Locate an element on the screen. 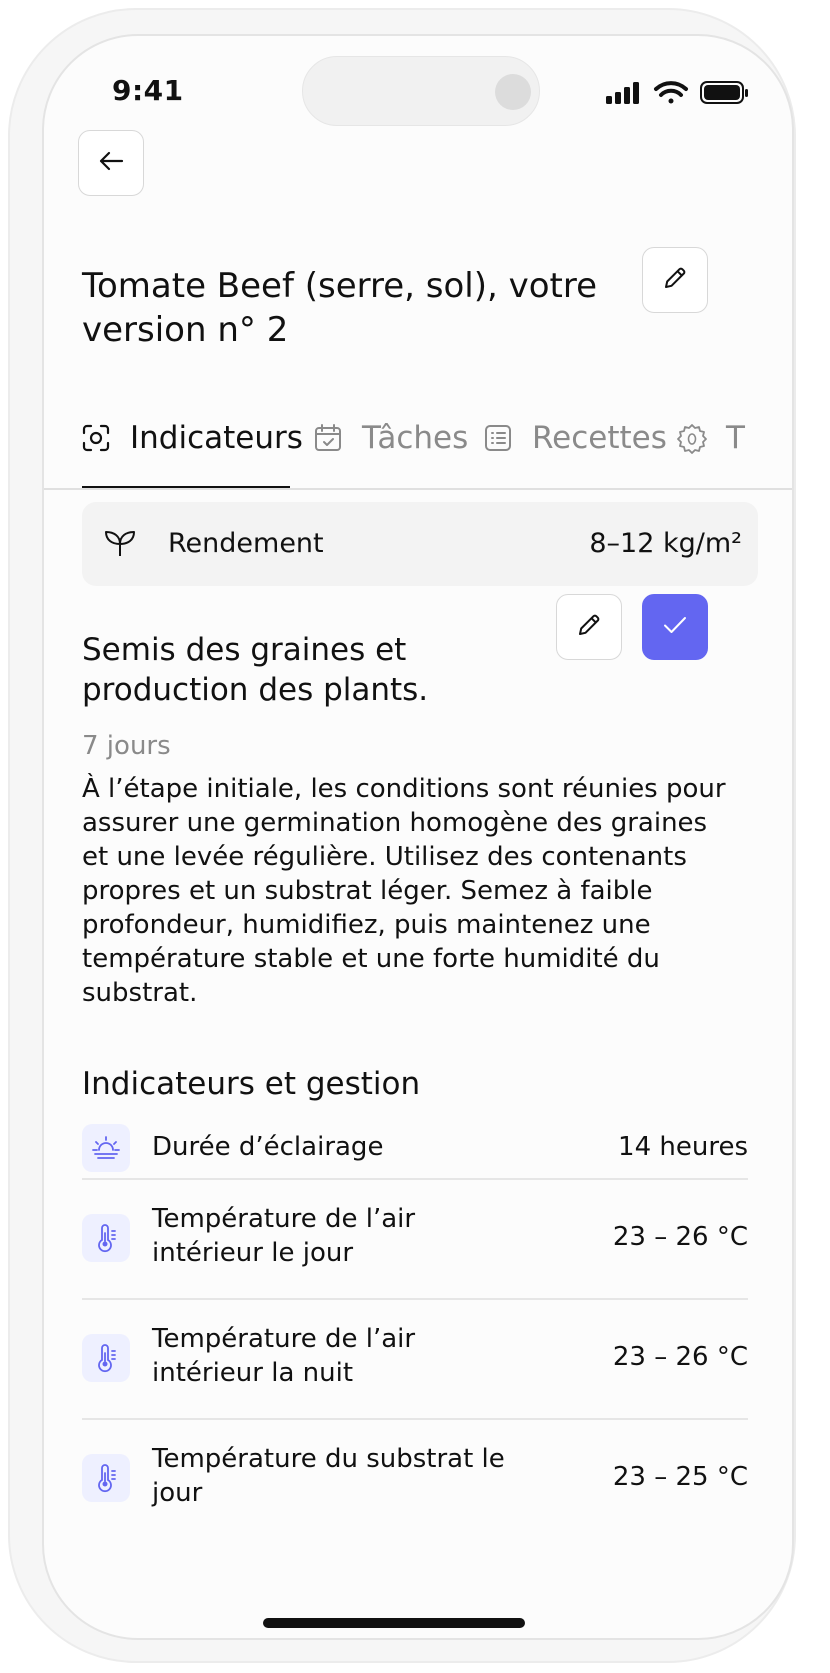 The height and width of the screenshot is (1673, 830). check-icon is located at coordinates (675, 627).